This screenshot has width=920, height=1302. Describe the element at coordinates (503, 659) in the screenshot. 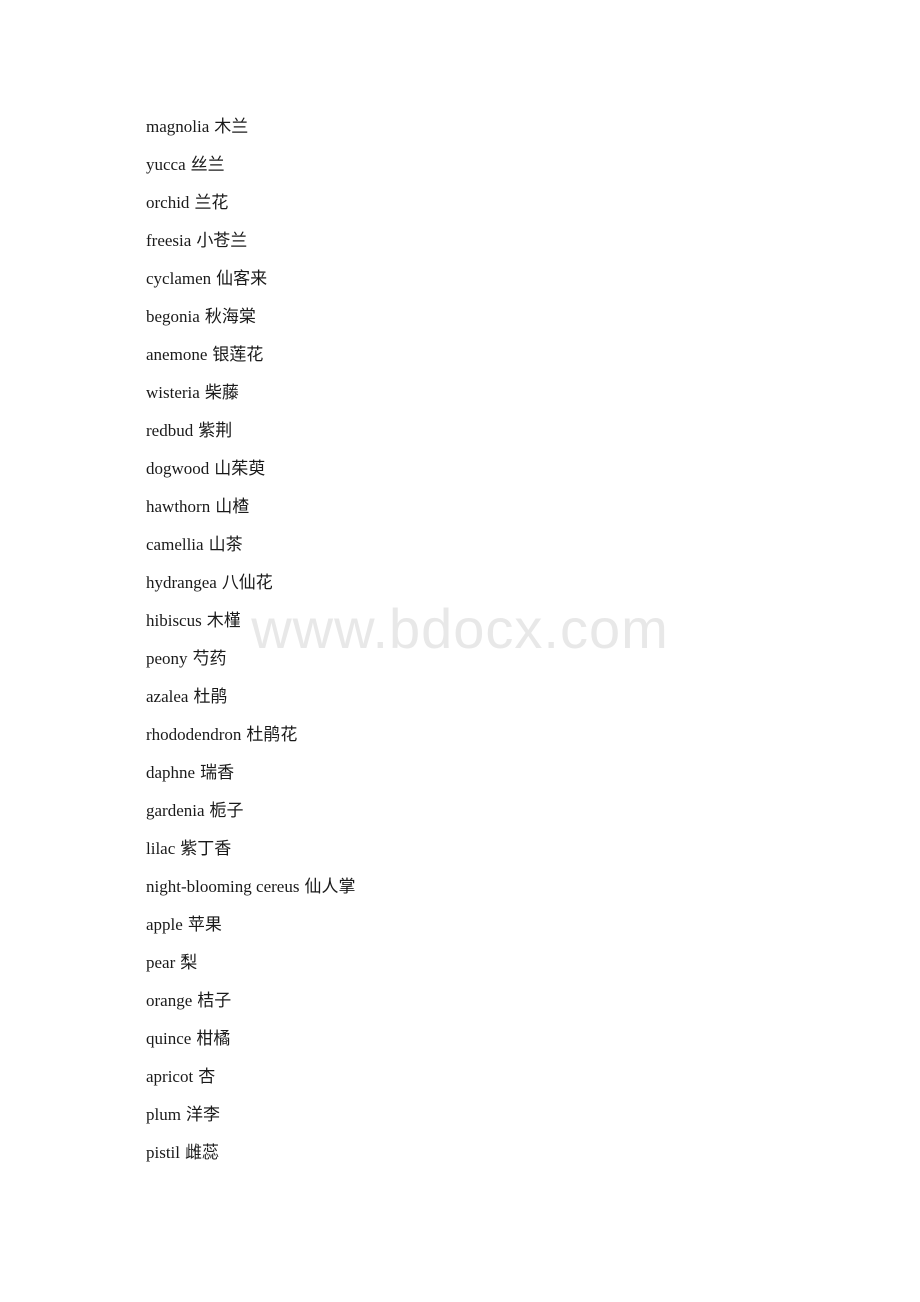

I see `vocabulary-entry: peony 芍药` at that location.